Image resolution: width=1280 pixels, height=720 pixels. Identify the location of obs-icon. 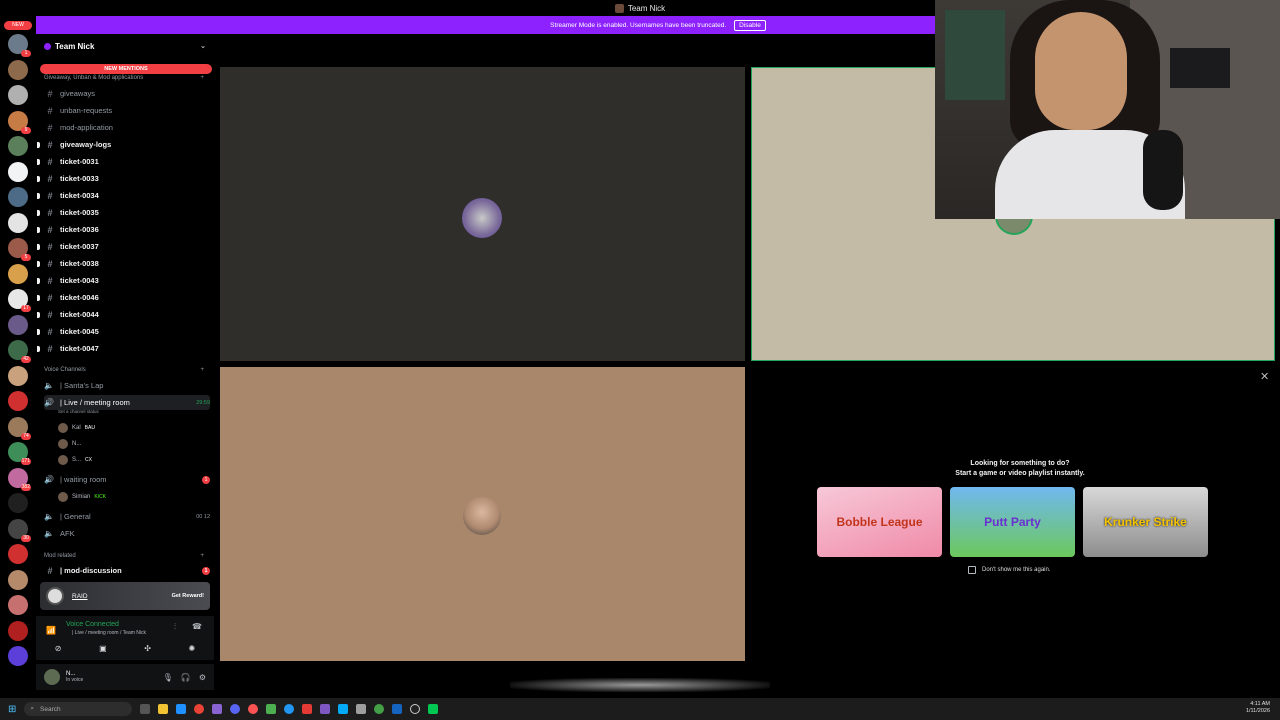
(253, 709).